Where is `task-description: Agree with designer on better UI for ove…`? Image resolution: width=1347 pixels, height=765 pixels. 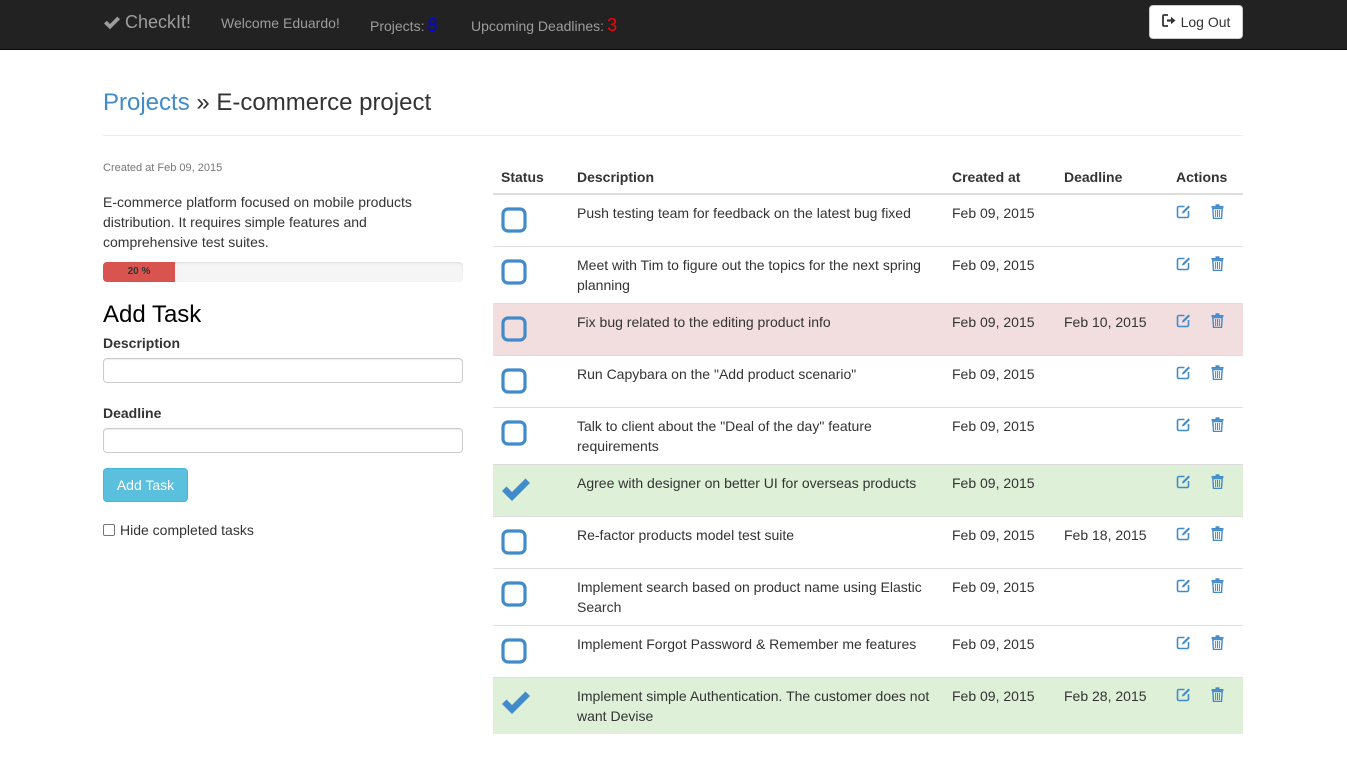 task-description: Agree with designer on better UI for ove… is located at coordinates (756, 490).